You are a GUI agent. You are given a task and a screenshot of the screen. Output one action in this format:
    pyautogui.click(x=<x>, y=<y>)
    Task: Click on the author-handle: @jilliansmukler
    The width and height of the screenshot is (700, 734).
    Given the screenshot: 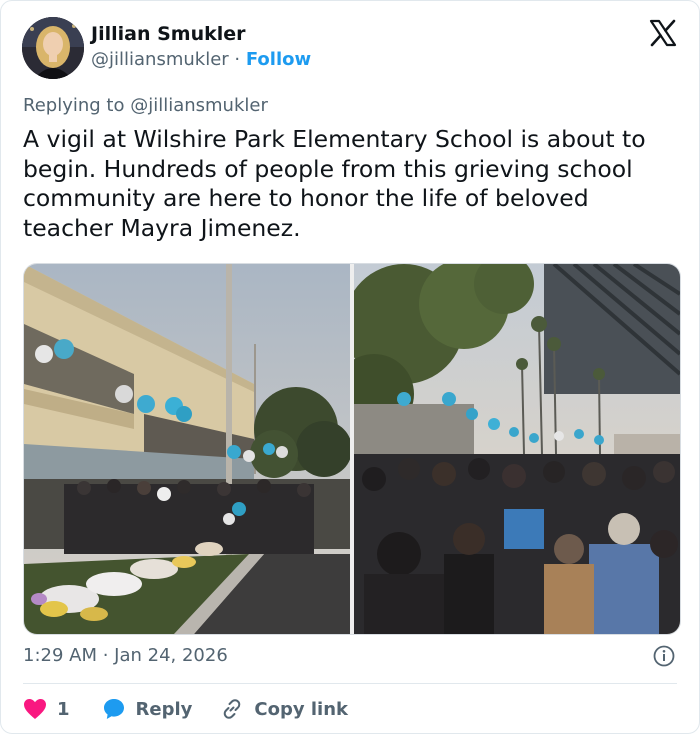 What is the action you would take?
    pyautogui.click(x=160, y=59)
    